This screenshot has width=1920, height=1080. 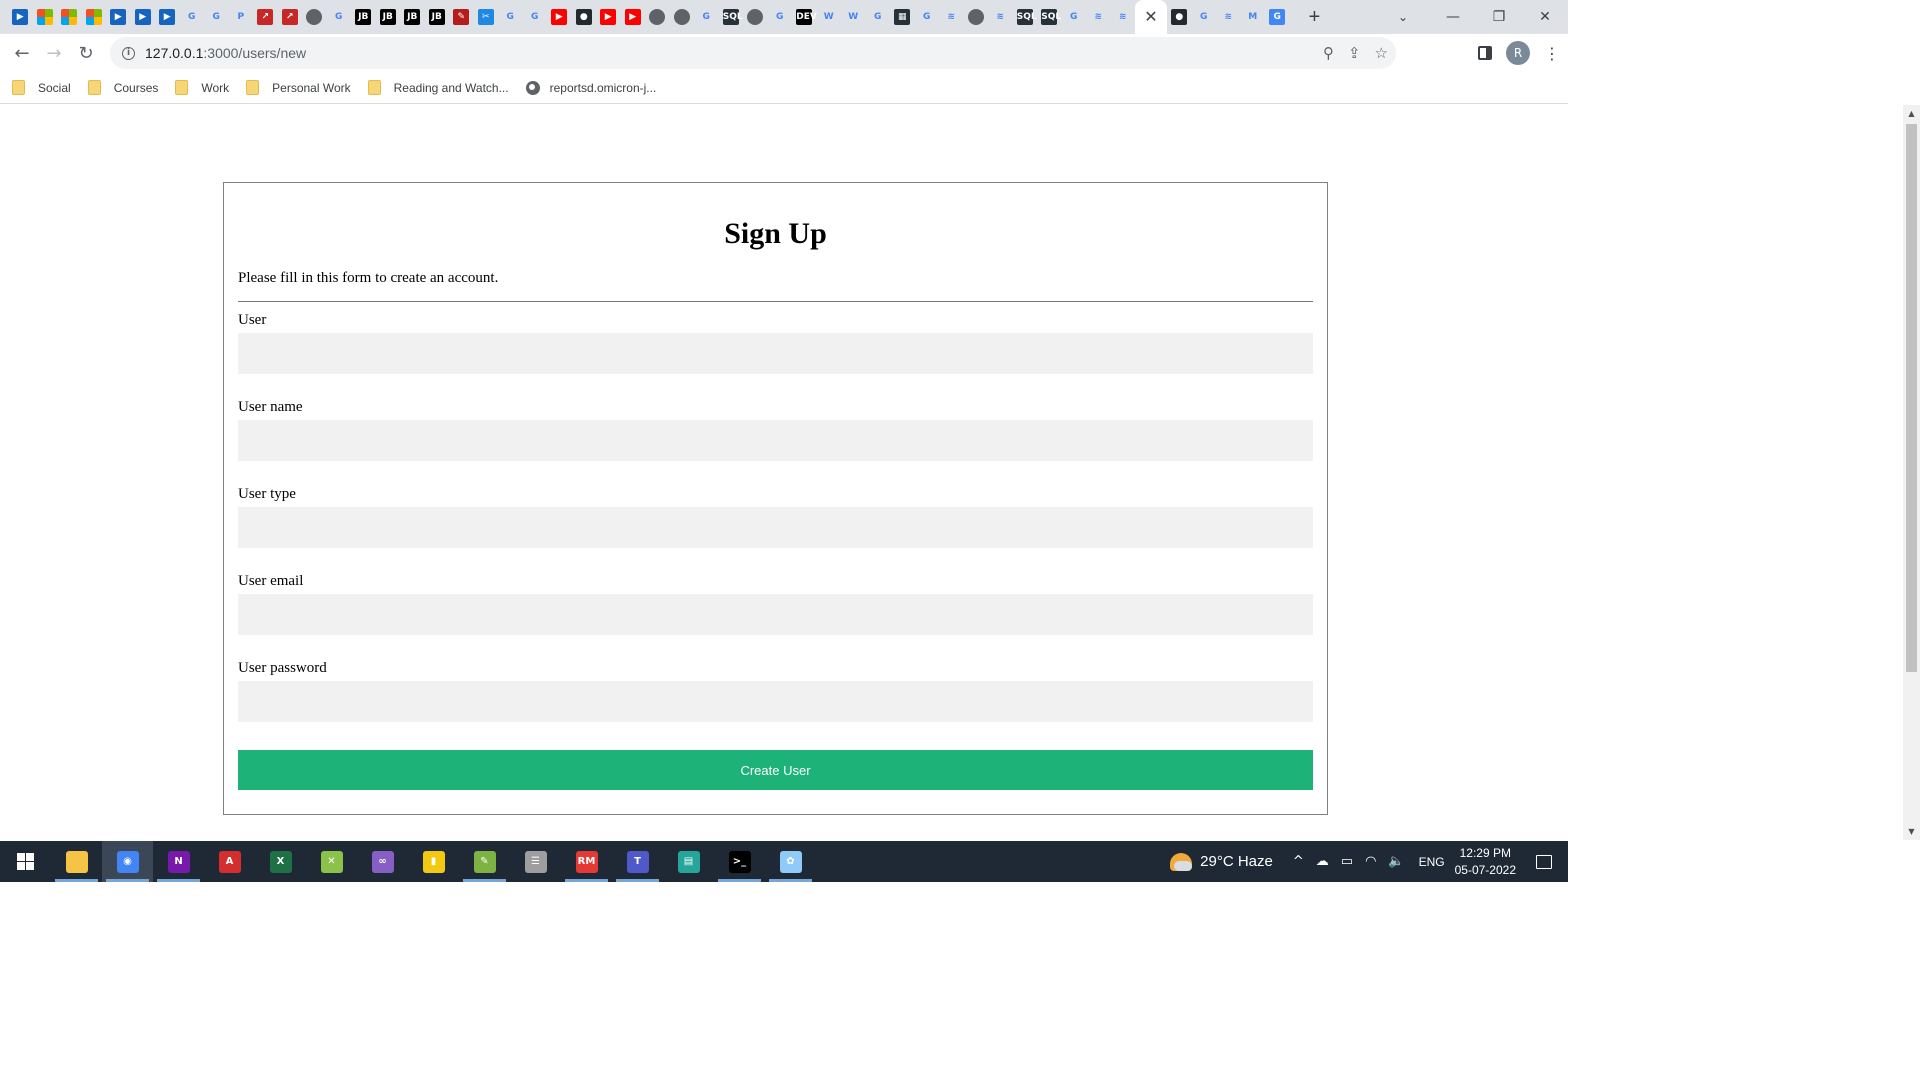 I want to click on close-tab-icon: ✕, so click(x=1150, y=17).